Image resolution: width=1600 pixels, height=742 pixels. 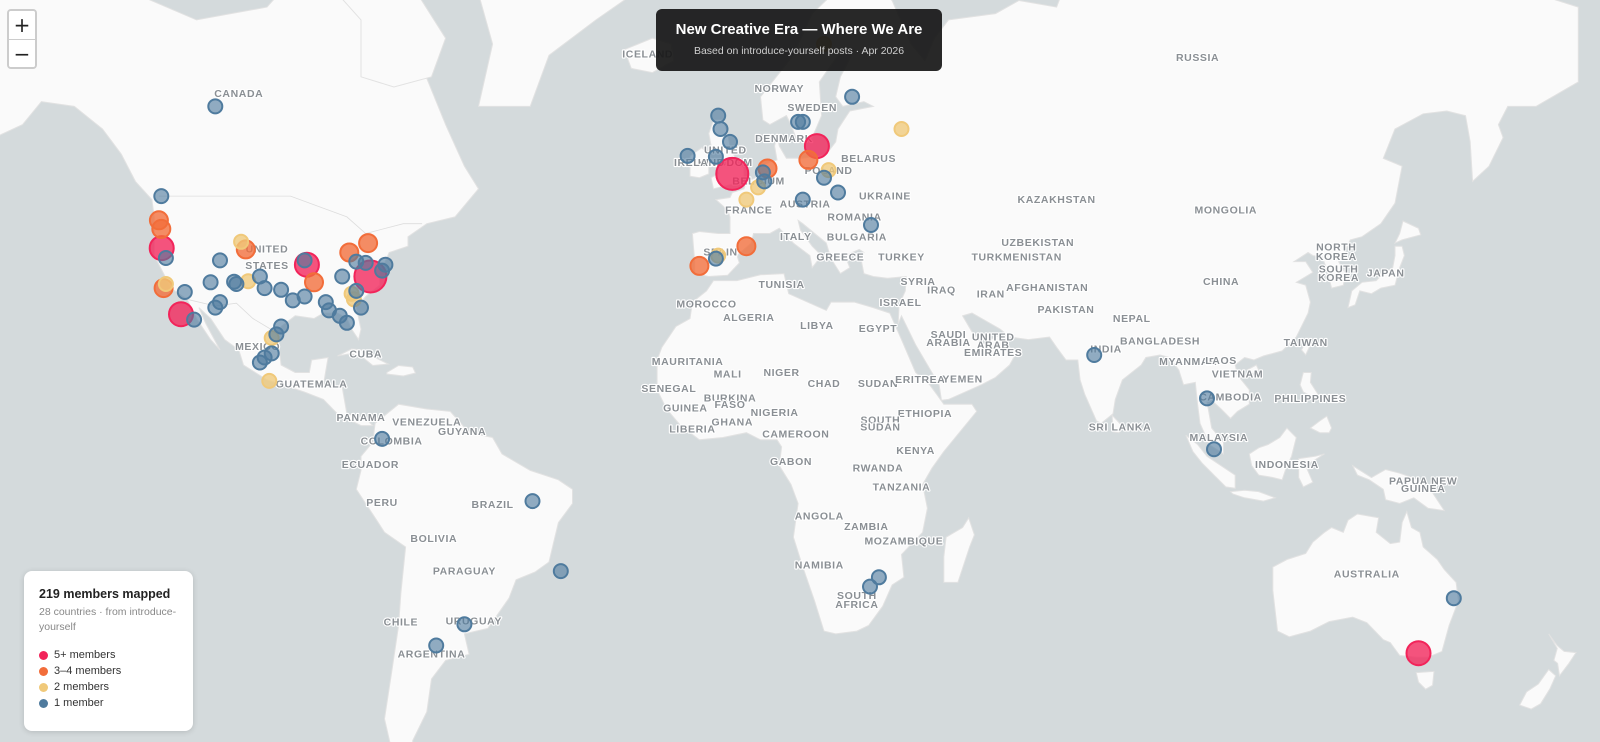 What do you see at coordinates (392, 442) in the screenshot?
I see `country-label: COLOMBIA` at bounding box center [392, 442].